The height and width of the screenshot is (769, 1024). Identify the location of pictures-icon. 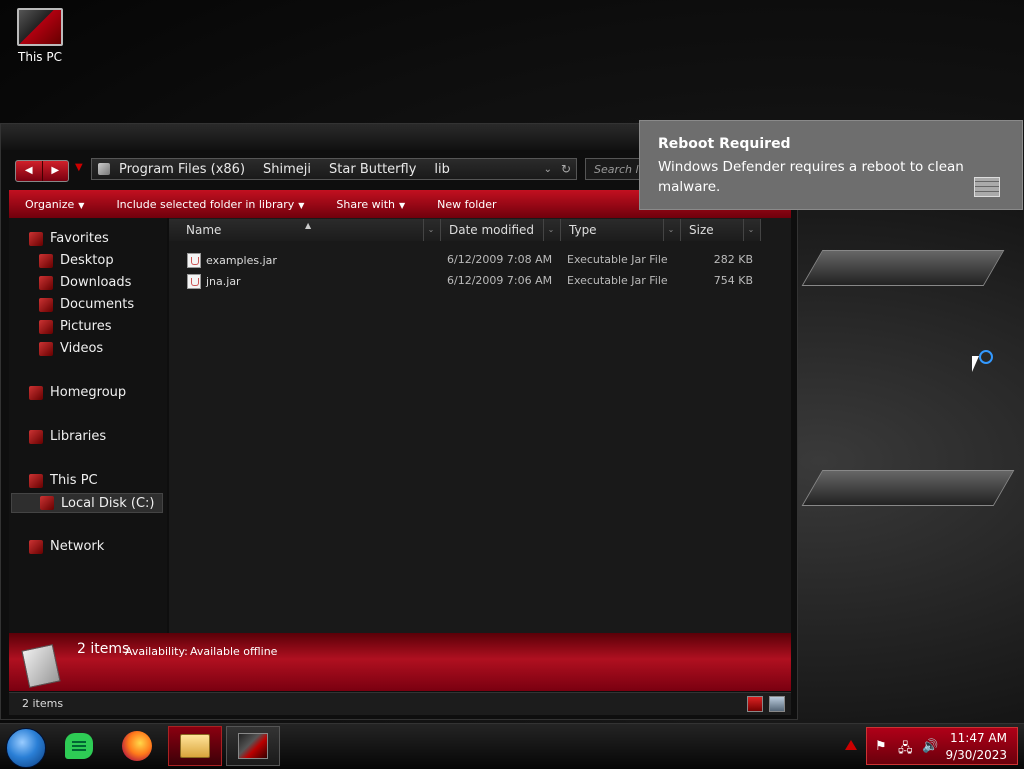
(46, 326).